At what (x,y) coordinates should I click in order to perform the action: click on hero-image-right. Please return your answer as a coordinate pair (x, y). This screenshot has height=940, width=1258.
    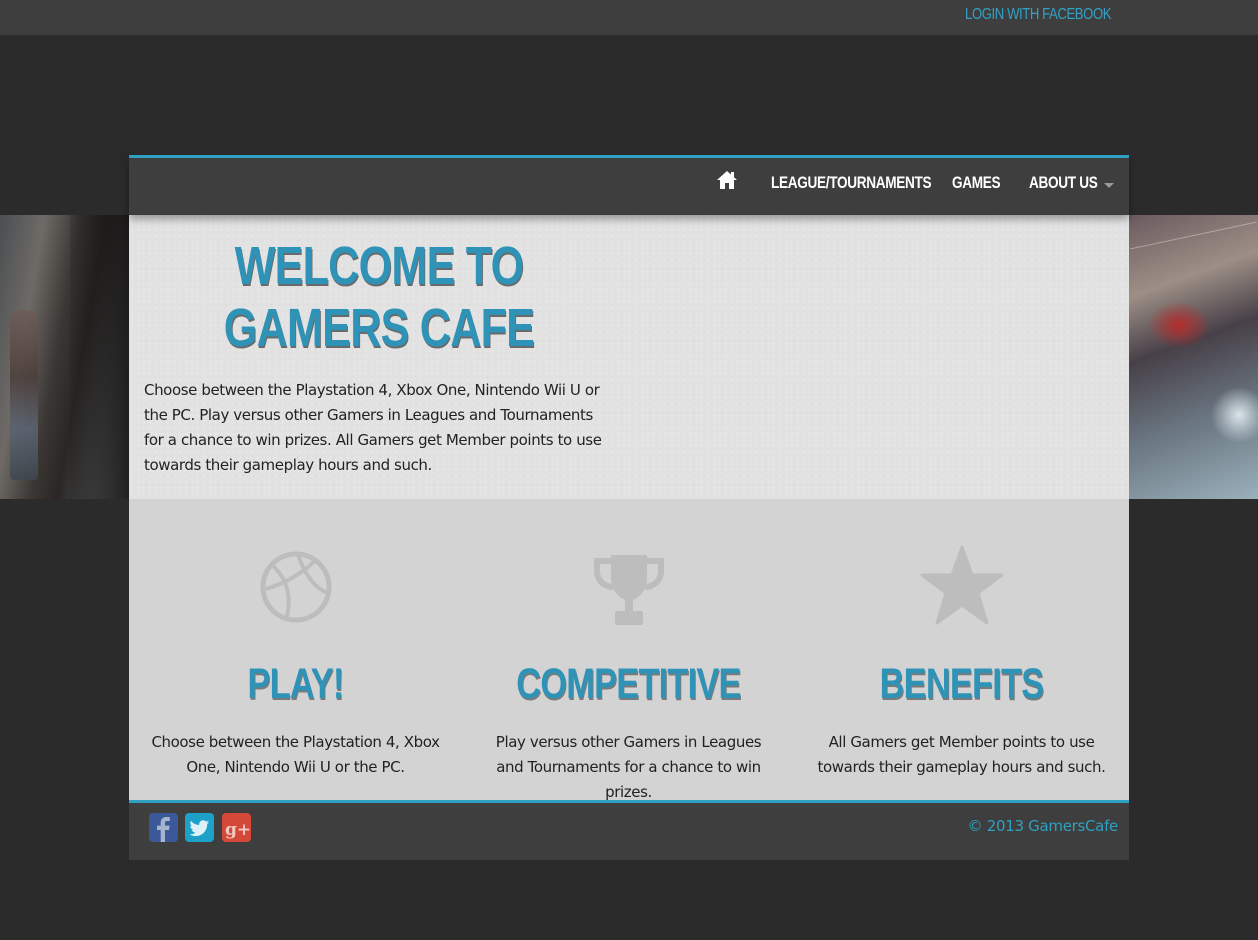
    Looking at the image, I should click on (1193, 357).